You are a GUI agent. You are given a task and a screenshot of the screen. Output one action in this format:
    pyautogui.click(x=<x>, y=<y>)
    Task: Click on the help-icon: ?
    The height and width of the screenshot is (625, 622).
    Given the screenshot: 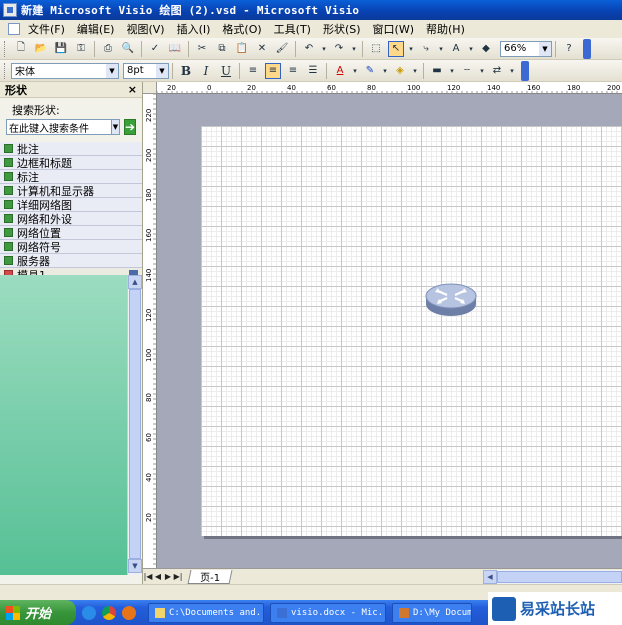 What is the action you would take?
    pyautogui.click(x=569, y=49)
    